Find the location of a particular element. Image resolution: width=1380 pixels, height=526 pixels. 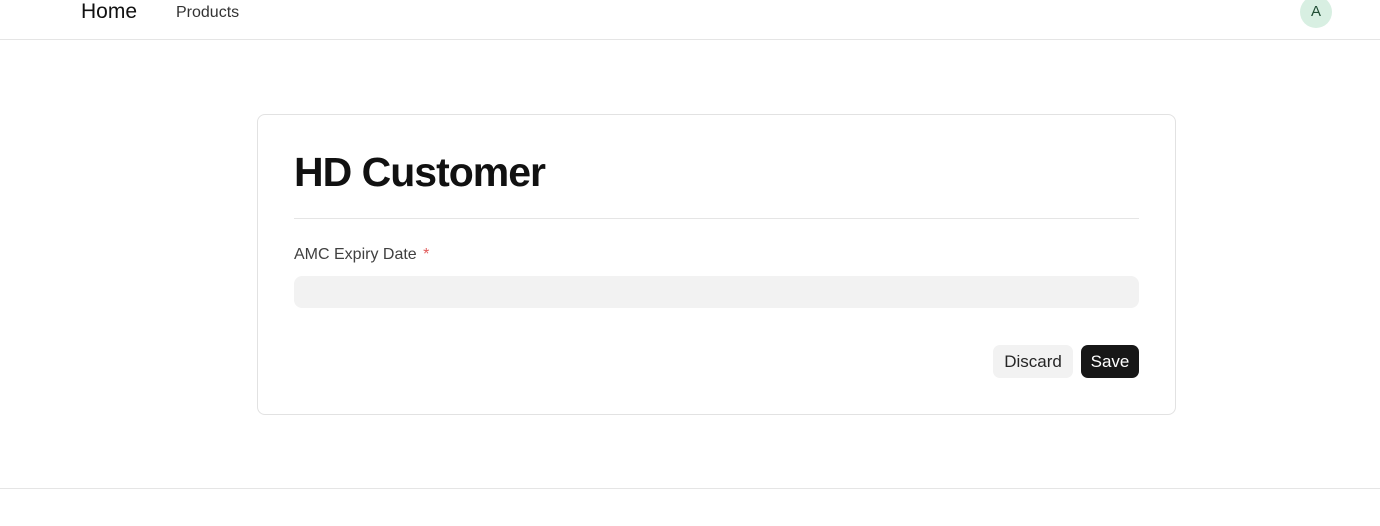

required-asterisk: * is located at coordinates (426, 254).